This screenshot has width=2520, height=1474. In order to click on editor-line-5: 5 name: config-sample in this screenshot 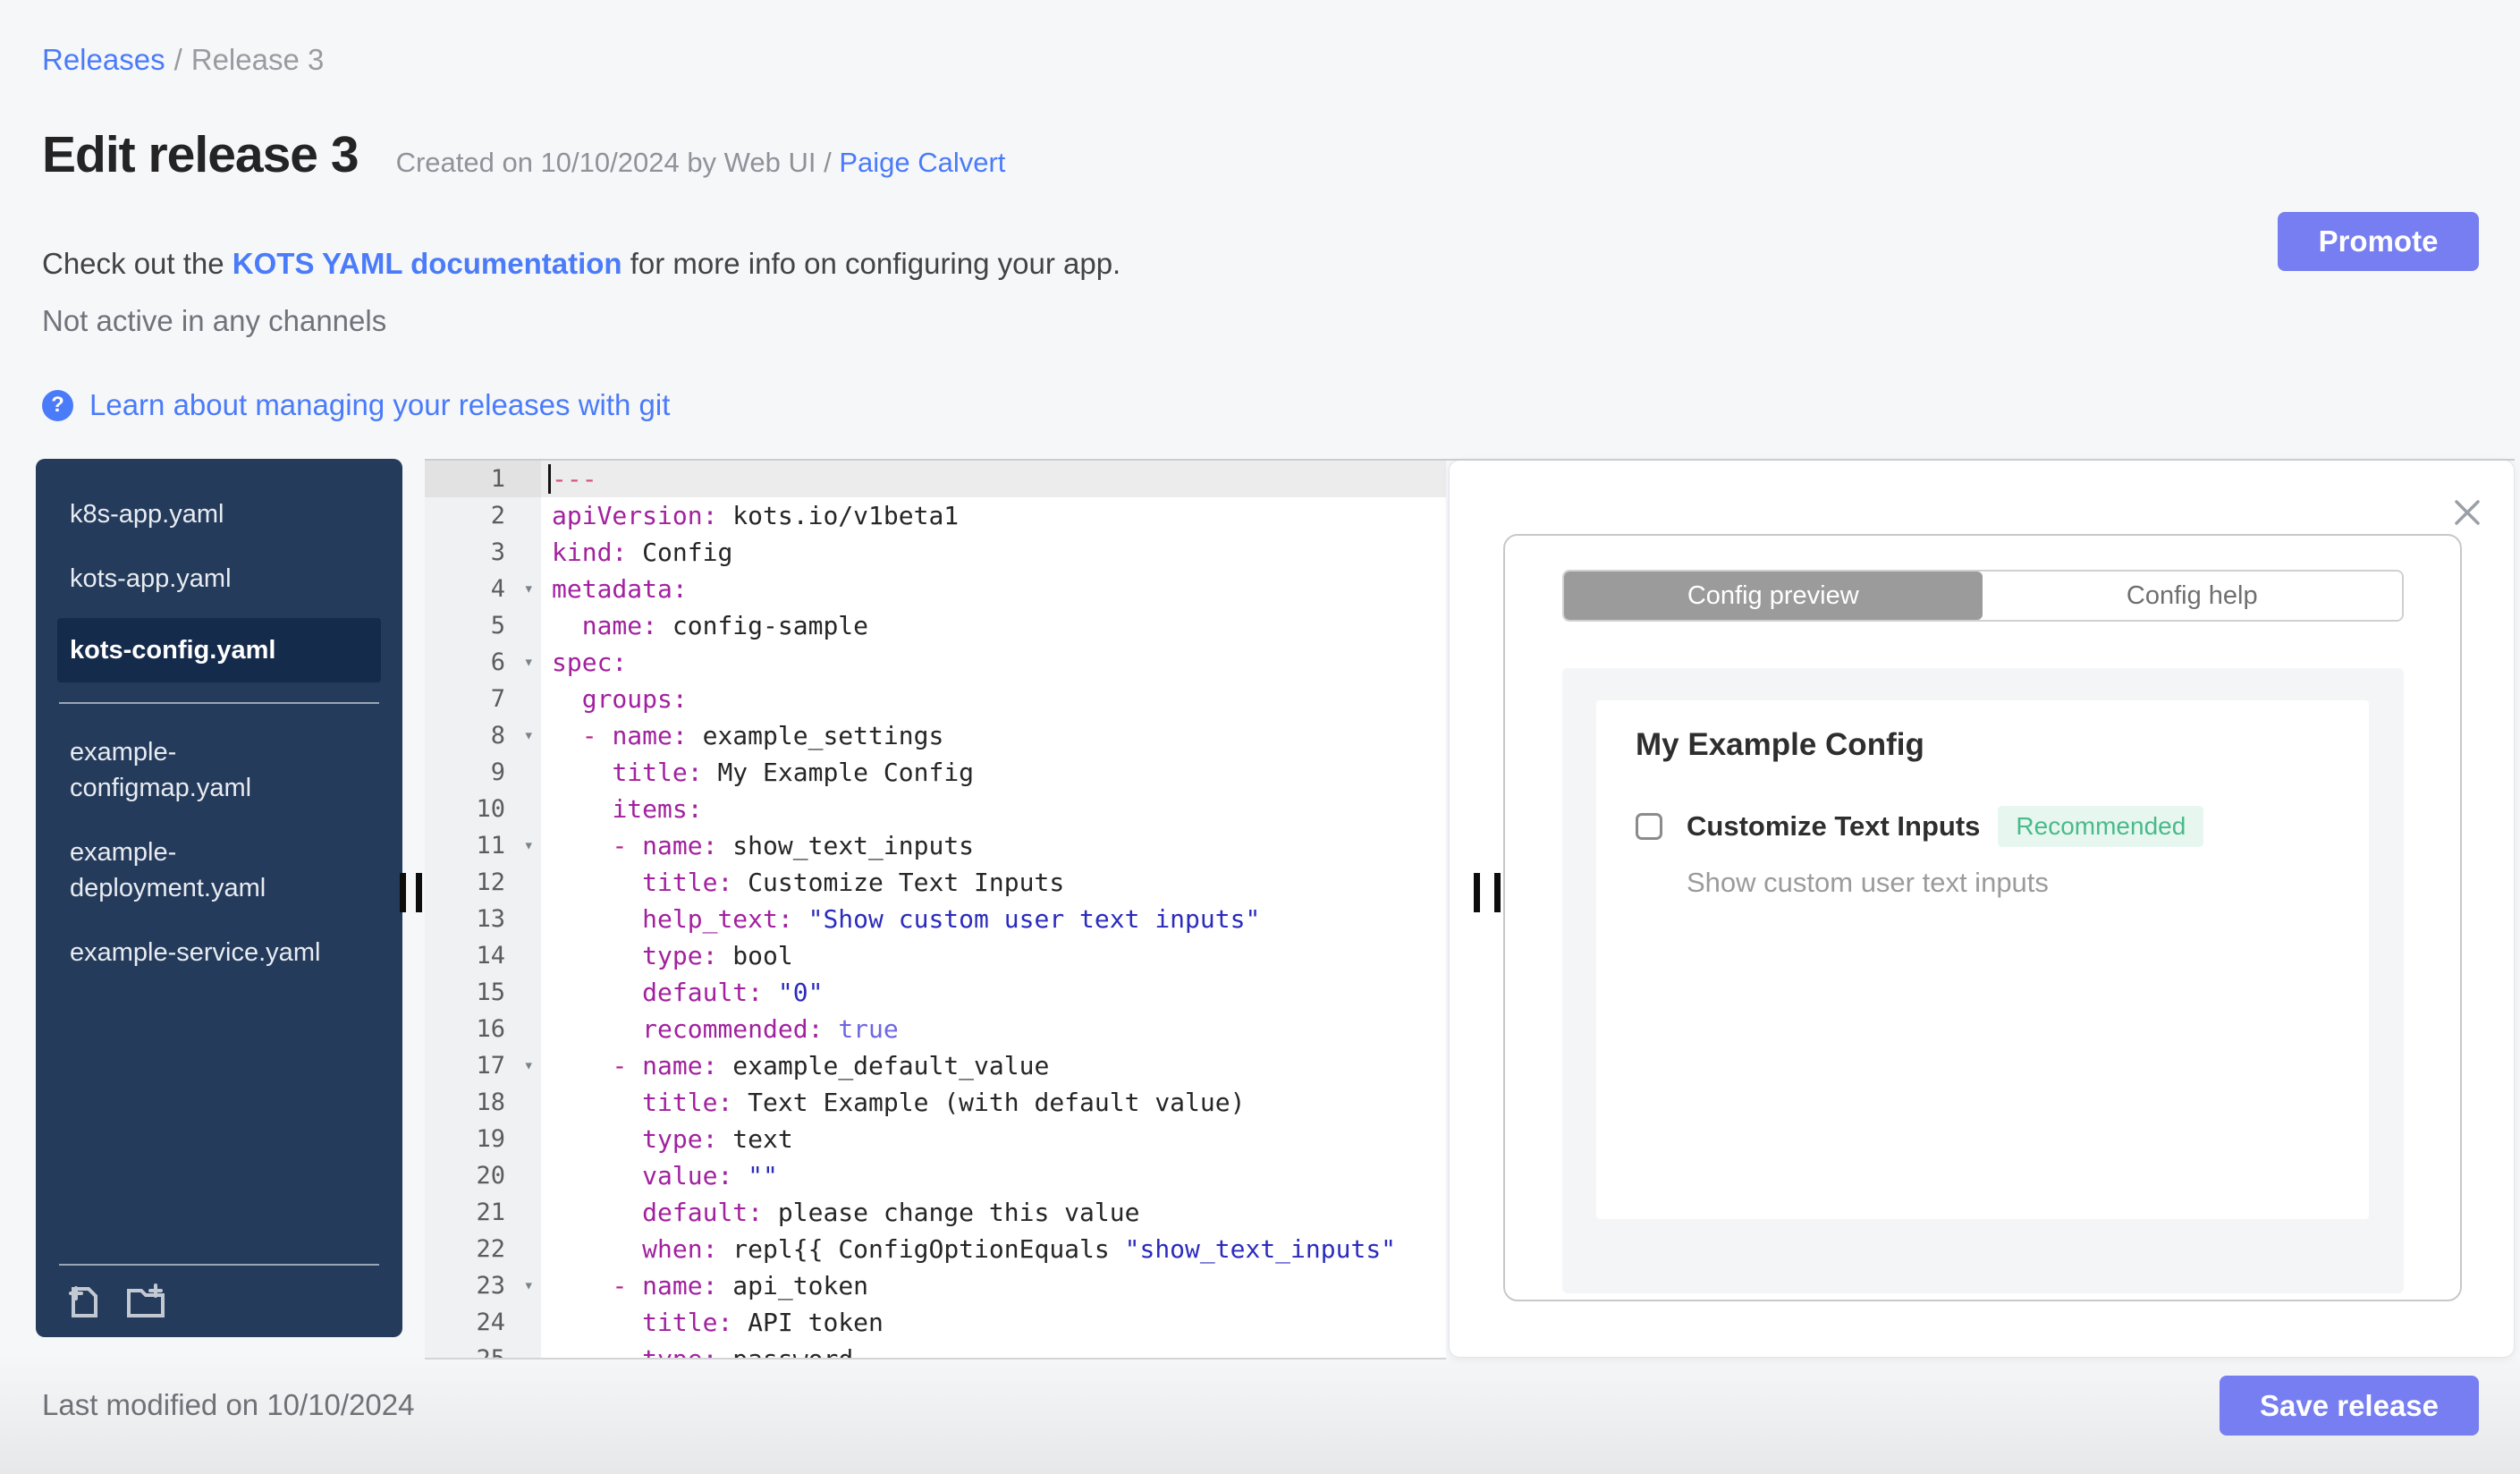, I will do `click(935, 625)`.